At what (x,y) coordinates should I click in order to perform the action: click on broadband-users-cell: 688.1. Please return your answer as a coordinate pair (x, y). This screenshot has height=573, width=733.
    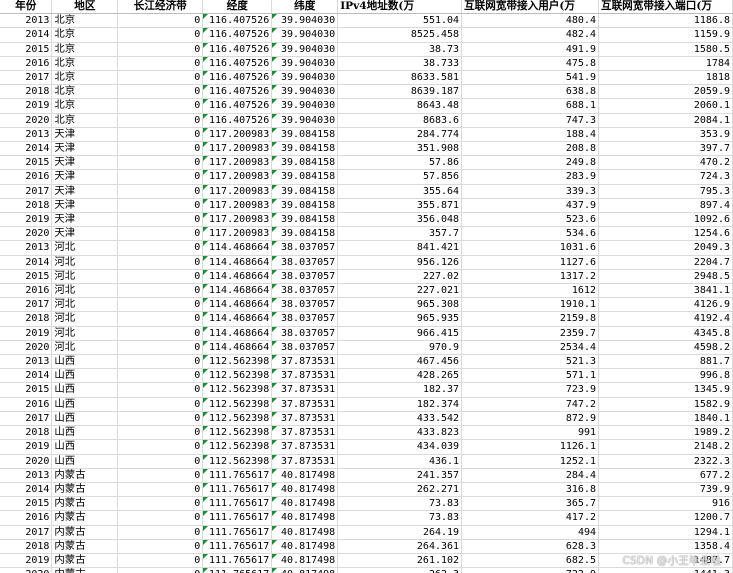
    Looking at the image, I should click on (530, 106).